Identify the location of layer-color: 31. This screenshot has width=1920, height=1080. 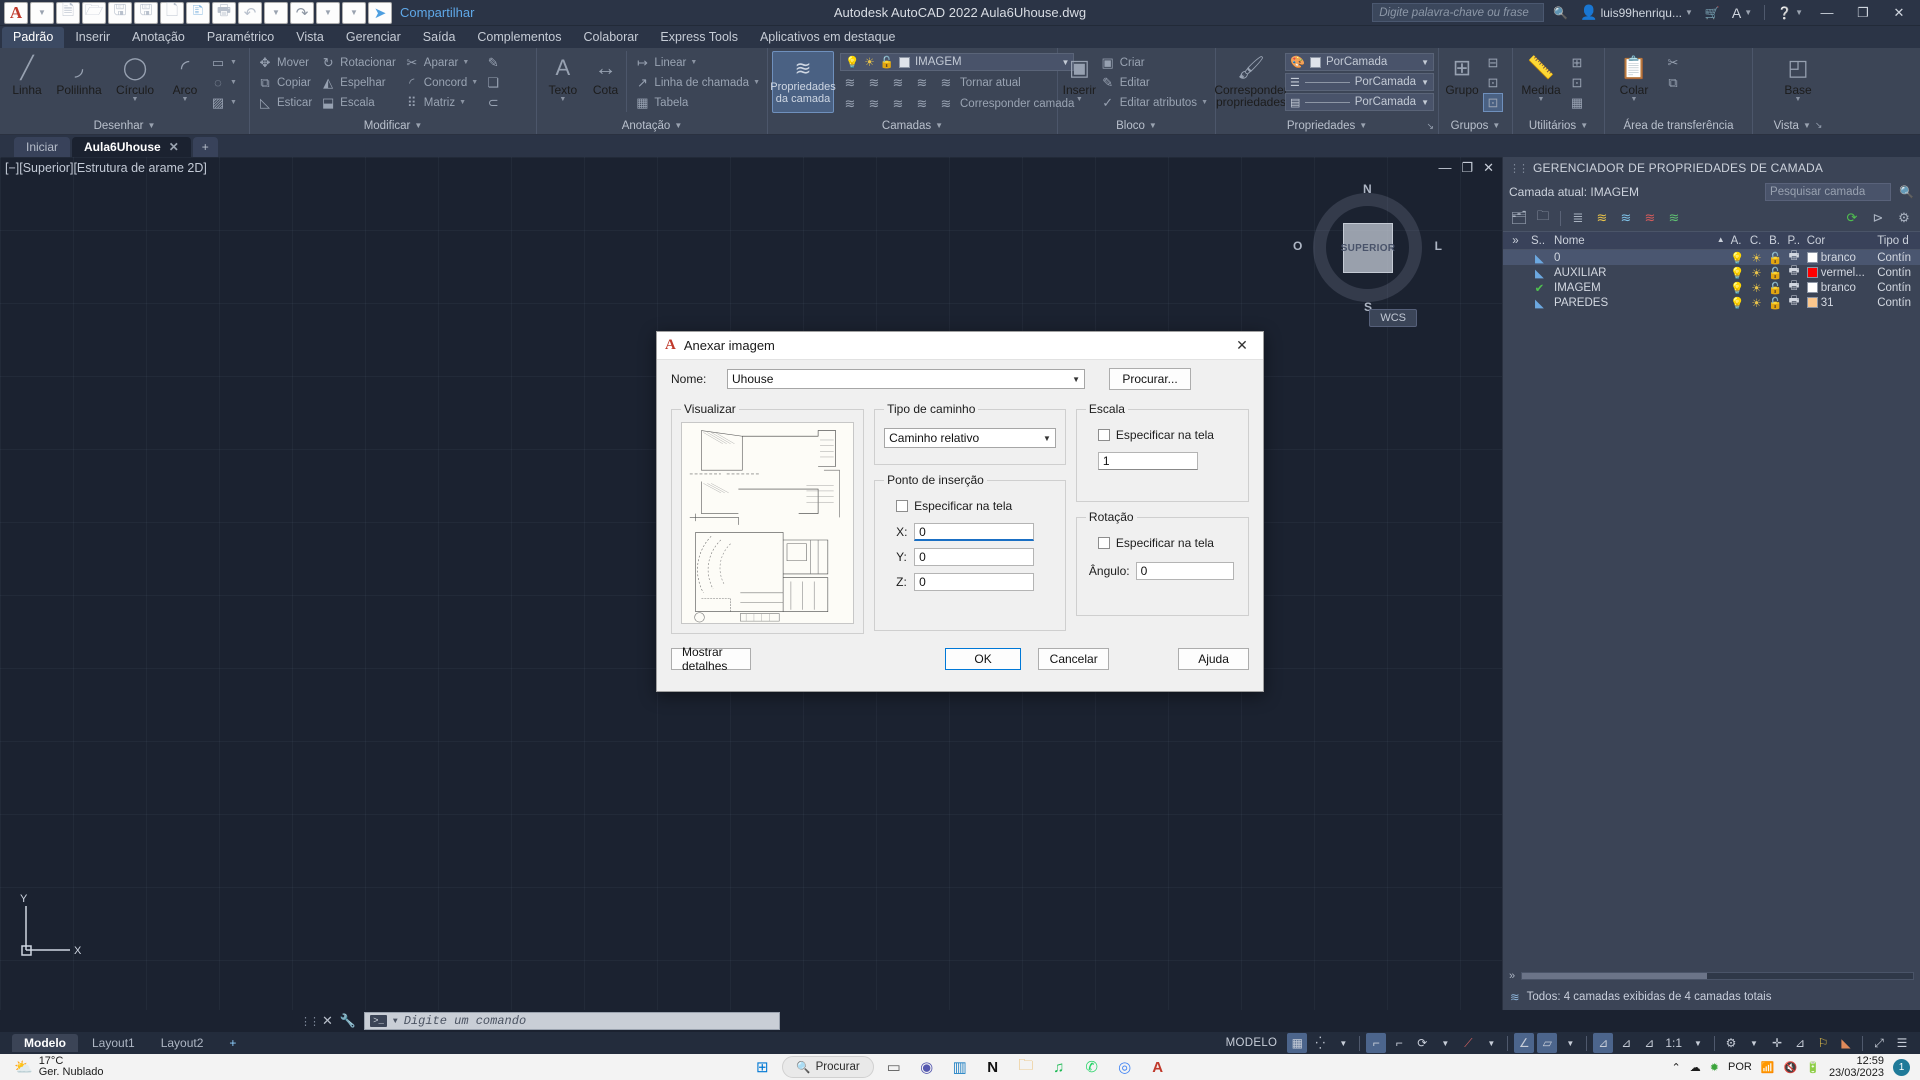
(1839, 303).